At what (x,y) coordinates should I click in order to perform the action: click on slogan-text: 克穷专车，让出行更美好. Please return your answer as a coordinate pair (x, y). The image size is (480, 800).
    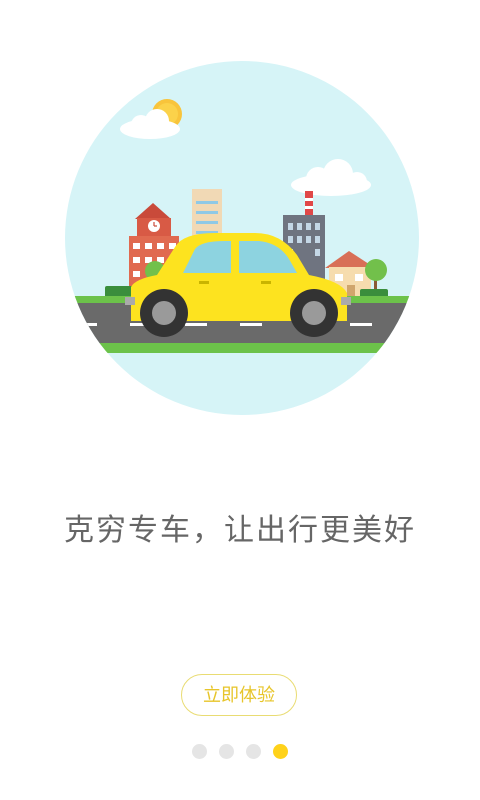
    Looking at the image, I should click on (240, 530).